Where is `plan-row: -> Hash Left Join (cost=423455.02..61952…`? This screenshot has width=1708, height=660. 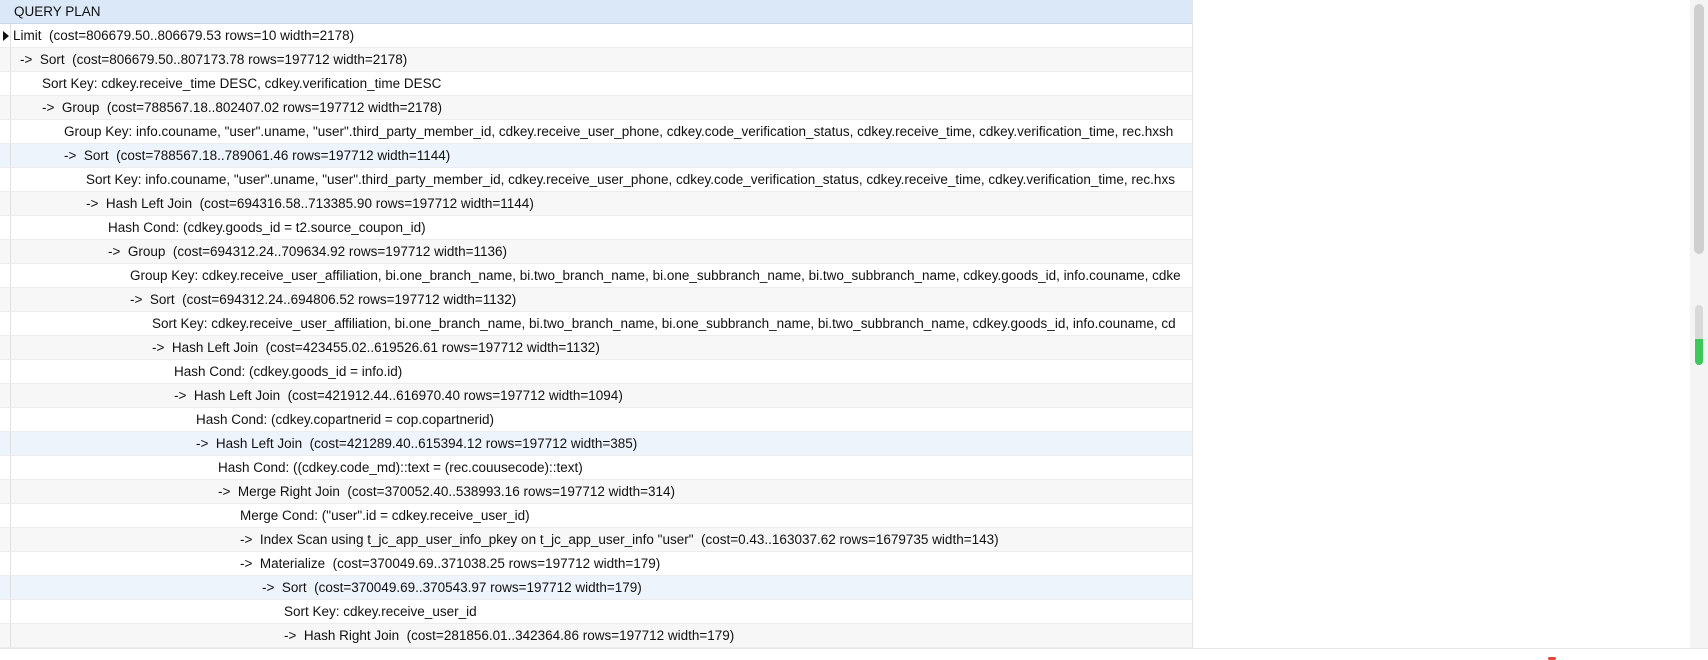 plan-row: -> Hash Left Join (cost=423455.02..61952… is located at coordinates (596, 348).